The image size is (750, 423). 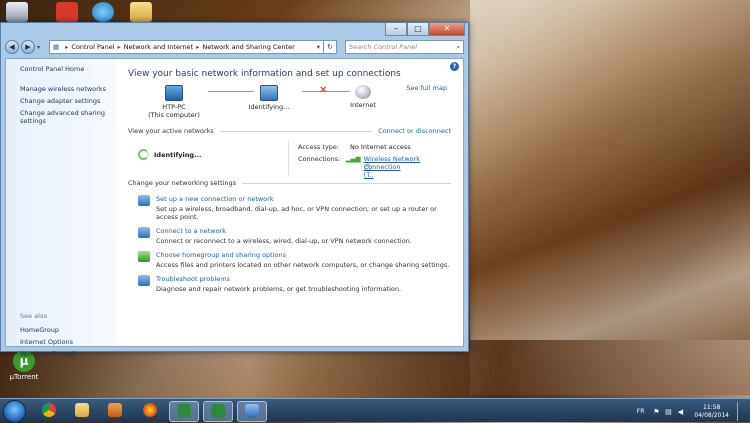 What do you see at coordinates (396, 29) in the screenshot?
I see `minimize-button: –` at bounding box center [396, 29].